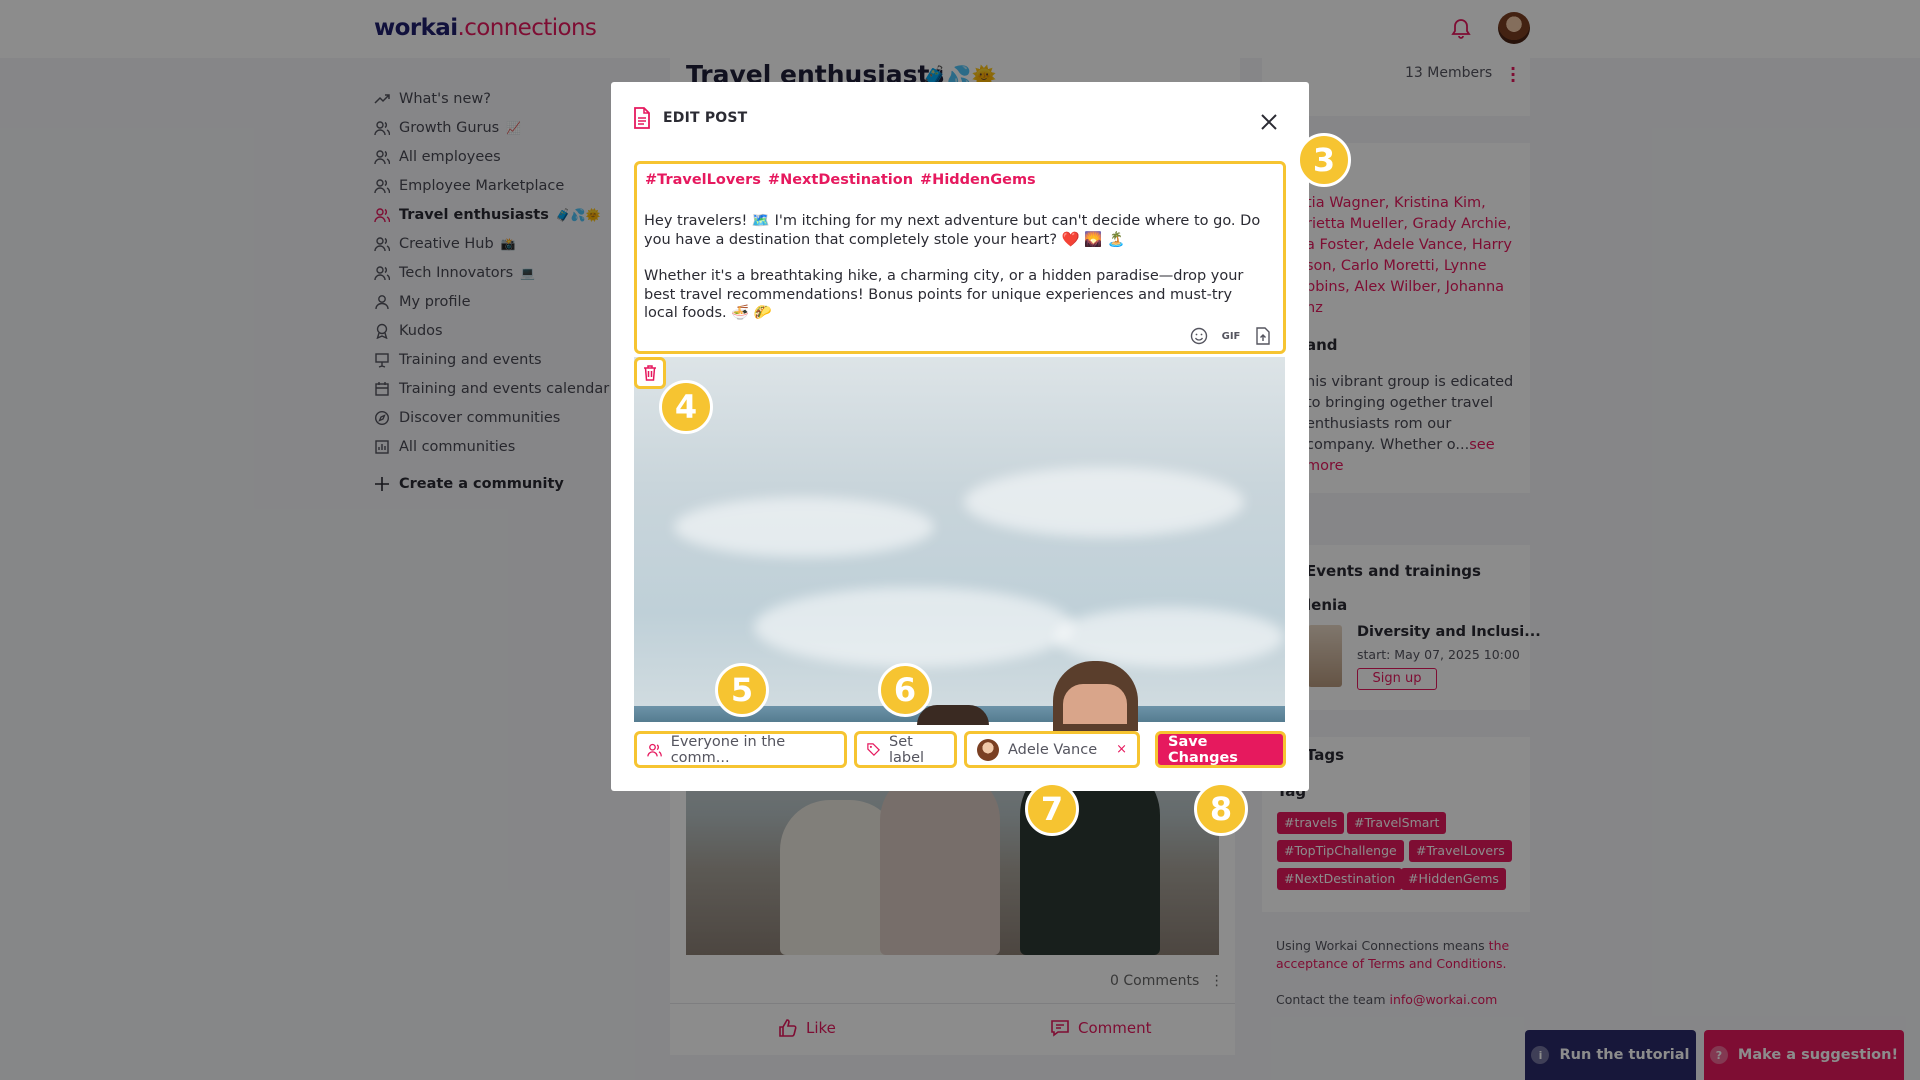 Image resolution: width=1920 pixels, height=1080 pixels. What do you see at coordinates (978, 180) in the screenshot?
I see `hashtag: #HiddenGems` at bounding box center [978, 180].